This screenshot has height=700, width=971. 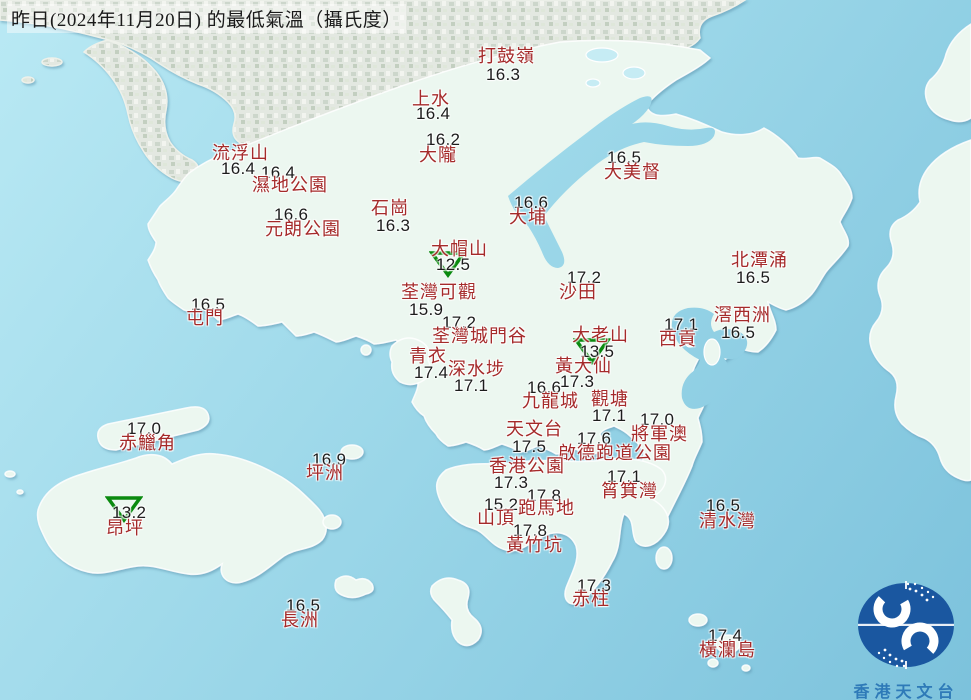 What do you see at coordinates (325, 473) in the screenshot?
I see `station-name: 坪洲` at bounding box center [325, 473].